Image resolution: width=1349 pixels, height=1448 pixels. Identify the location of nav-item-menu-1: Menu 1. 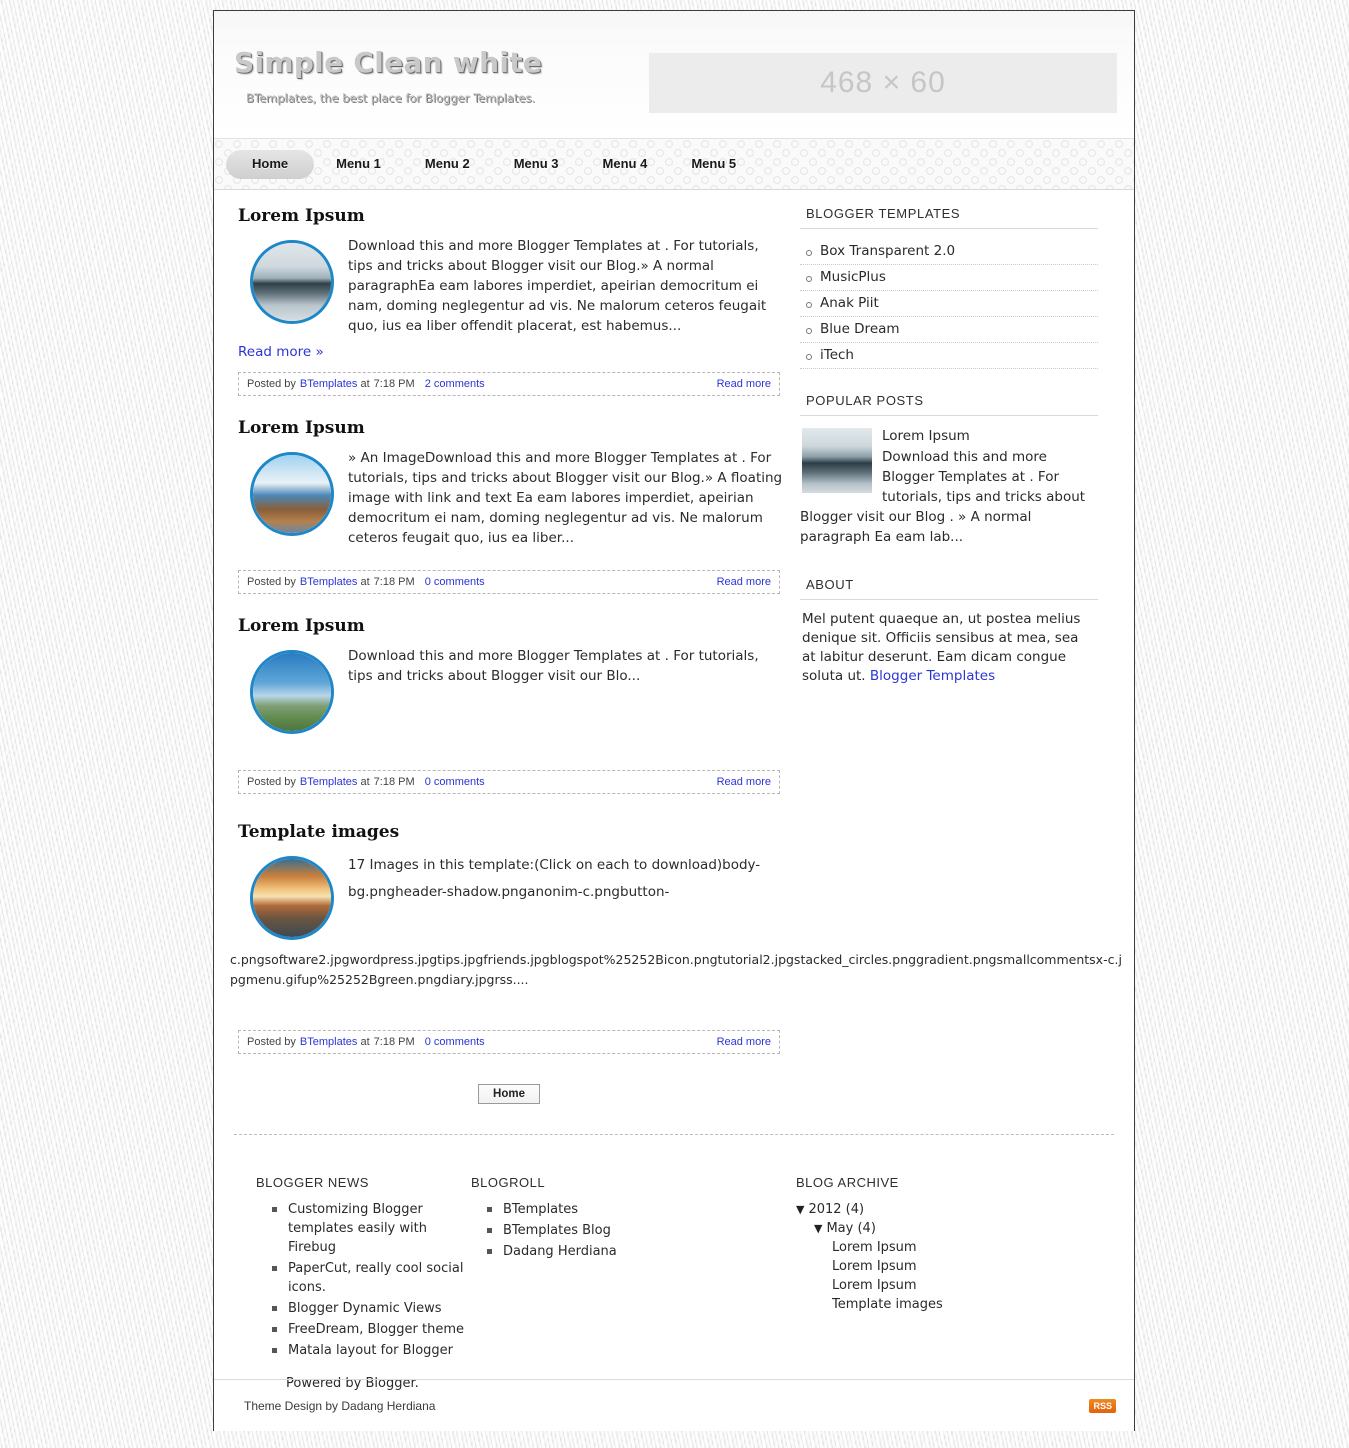
(358, 164).